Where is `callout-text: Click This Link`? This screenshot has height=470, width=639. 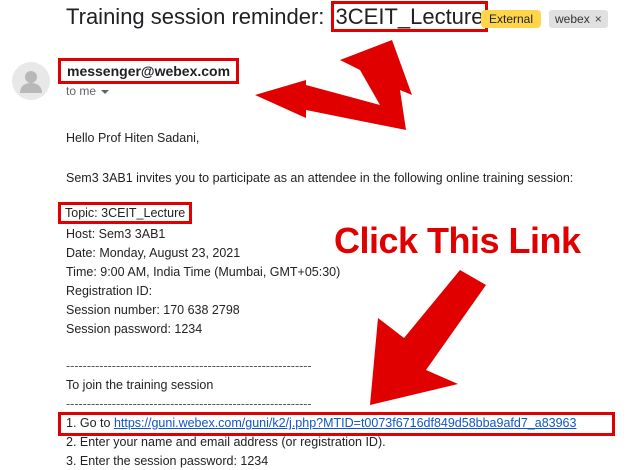 callout-text: Click This Link is located at coordinates (457, 240).